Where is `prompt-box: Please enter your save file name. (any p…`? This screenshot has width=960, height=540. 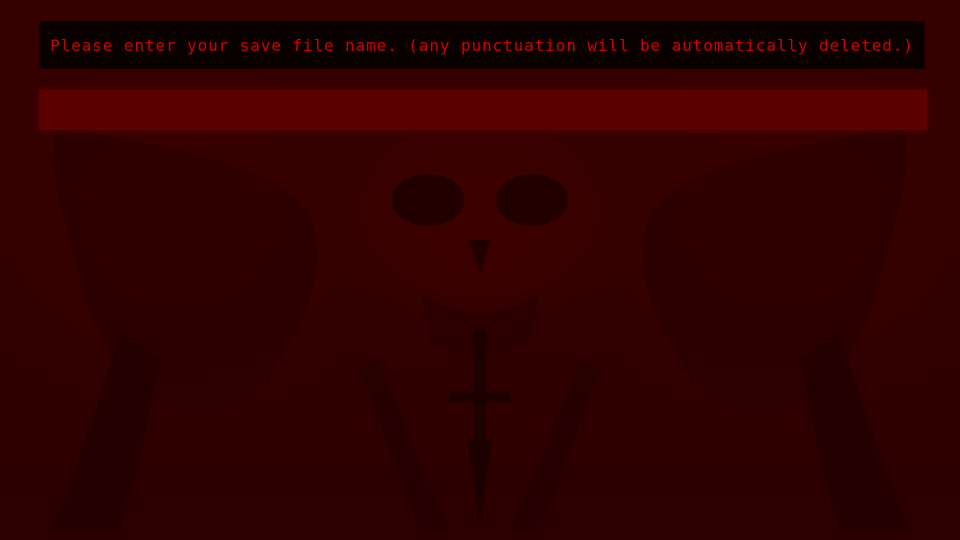 prompt-box: Please enter your save file name. (any p… is located at coordinates (482, 45).